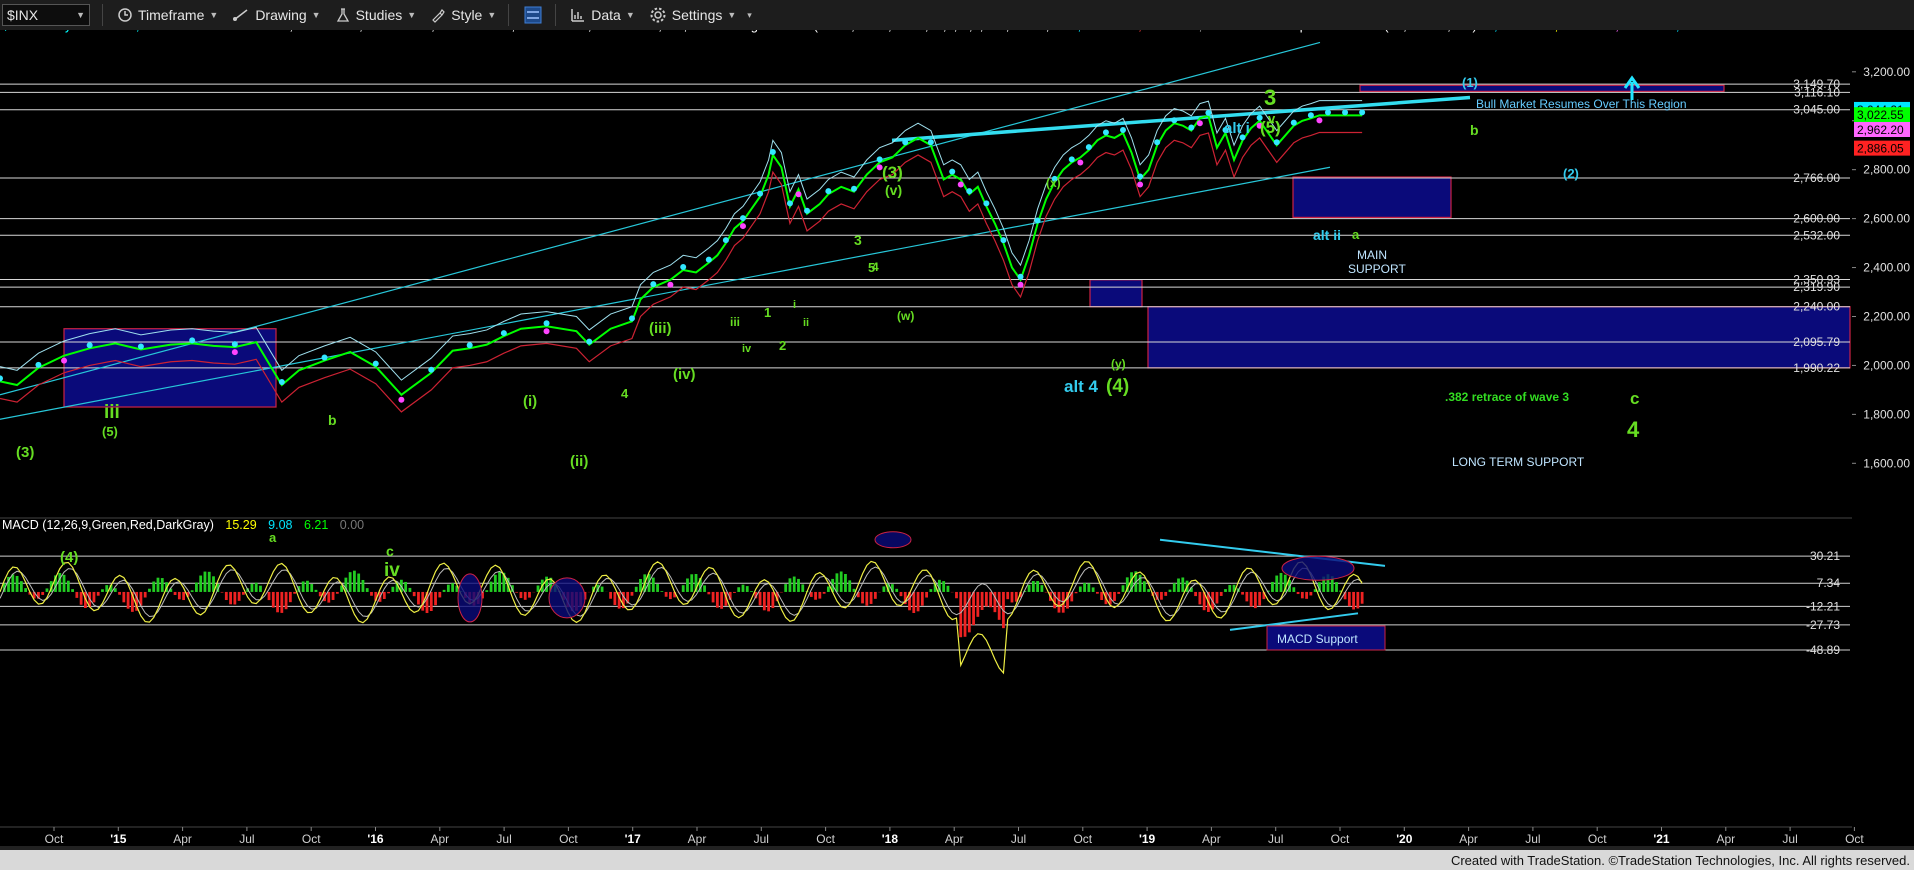 The image size is (1914, 870). What do you see at coordinates (46, 15) in the screenshot?
I see `symbol-input: $INX ▼` at bounding box center [46, 15].